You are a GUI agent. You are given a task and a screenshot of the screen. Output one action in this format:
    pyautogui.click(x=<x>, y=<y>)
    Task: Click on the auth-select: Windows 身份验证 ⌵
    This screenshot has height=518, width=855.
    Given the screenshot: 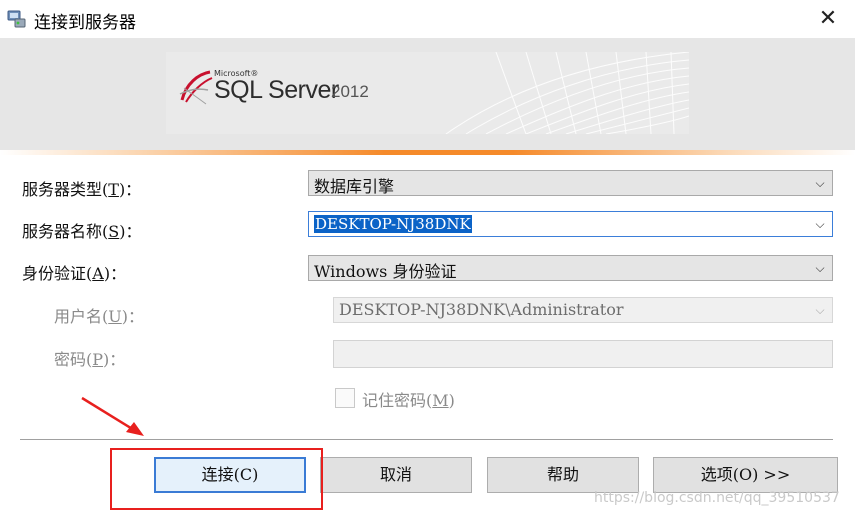 What is the action you would take?
    pyautogui.click(x=570, y=268)
    